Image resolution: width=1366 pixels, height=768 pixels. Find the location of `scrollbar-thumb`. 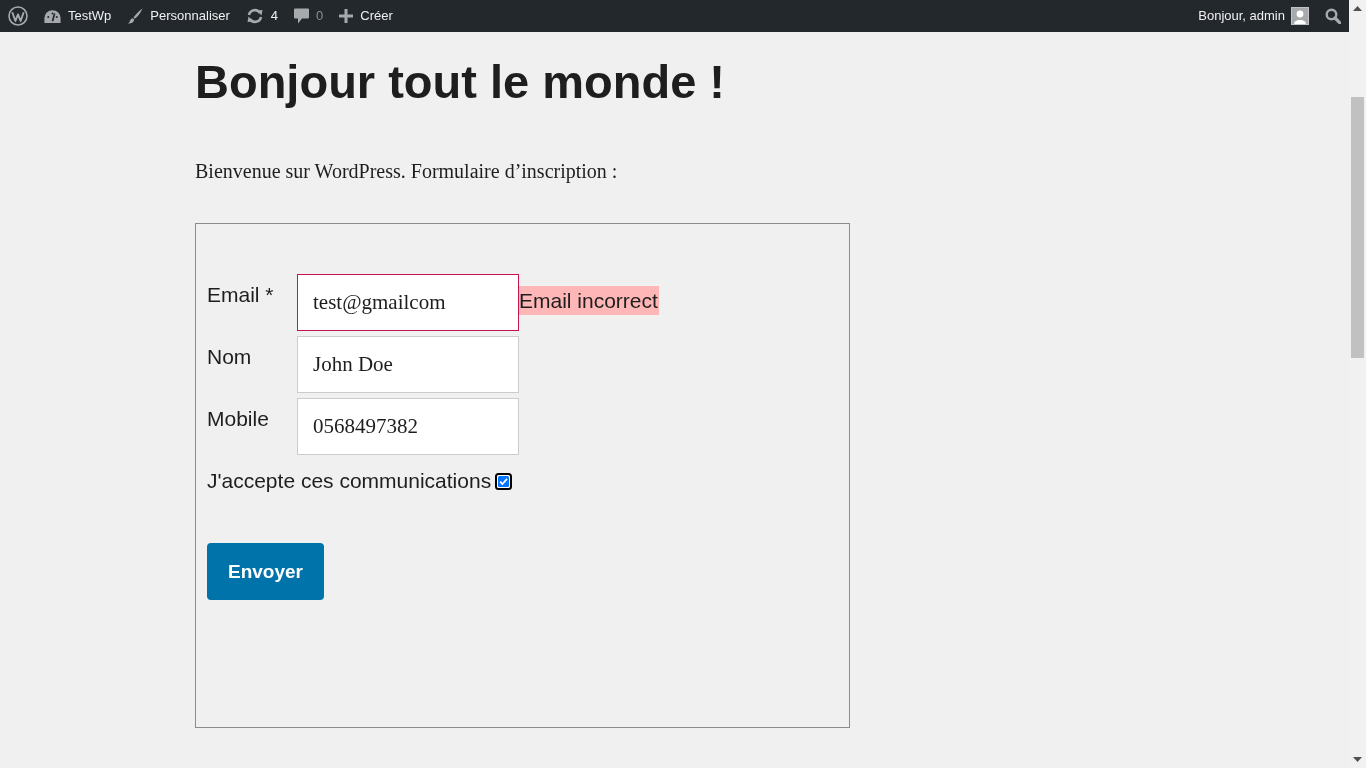

scrollbar-thumb is located at coordinates (1357, 227).